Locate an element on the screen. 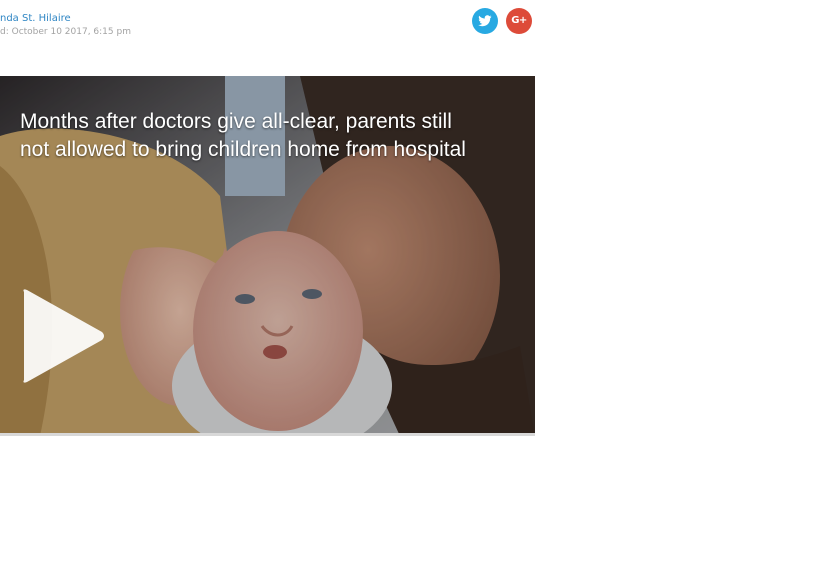 The width and height of the screenshot is (819, 584). video-progress-bar is located at coordinates (267, 434).